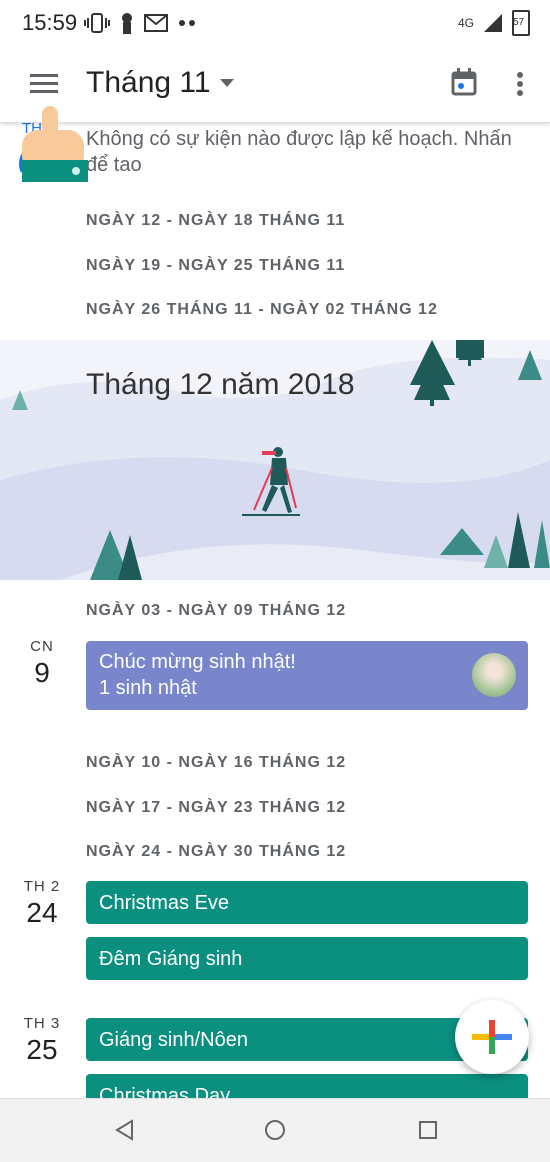 The image size is (550, 1162). What do you see at coordinates (275, 24) in the screenshot?
I see `status-bar: 15:59 4G 57` at bounding box center [275, 24].